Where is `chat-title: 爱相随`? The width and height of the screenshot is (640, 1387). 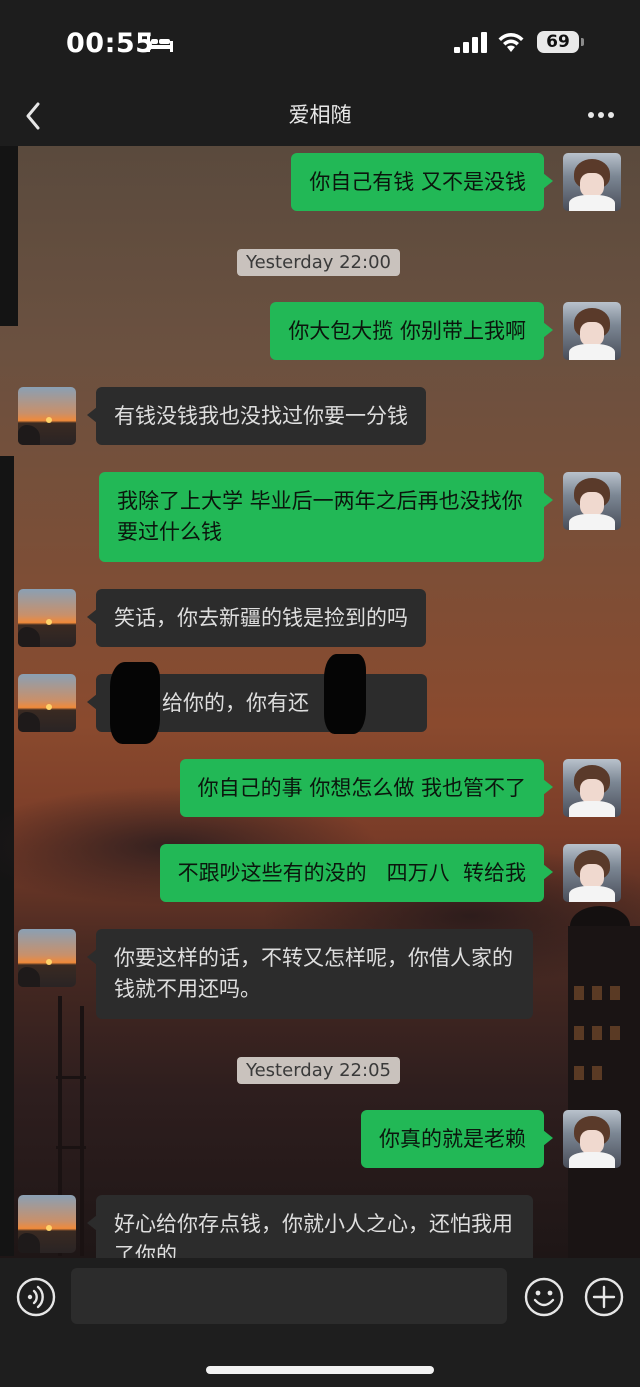 chat-title: 爱相随 is located at coordinates (320, 115).